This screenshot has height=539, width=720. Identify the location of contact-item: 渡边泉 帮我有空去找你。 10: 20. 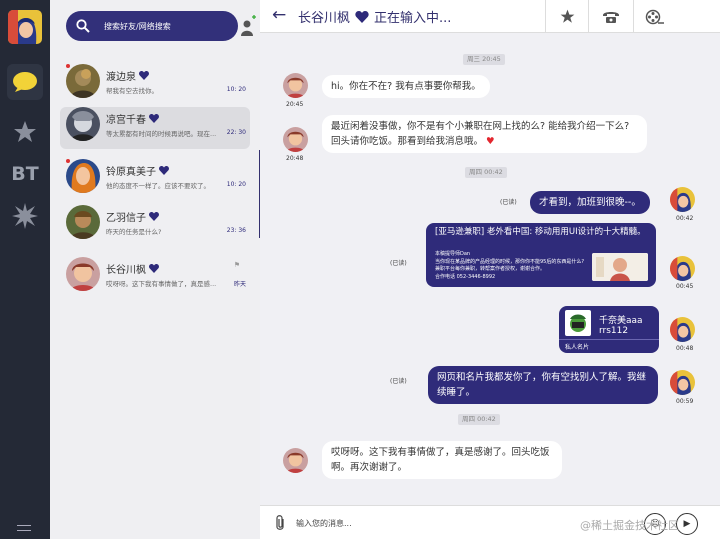
(158, 85).